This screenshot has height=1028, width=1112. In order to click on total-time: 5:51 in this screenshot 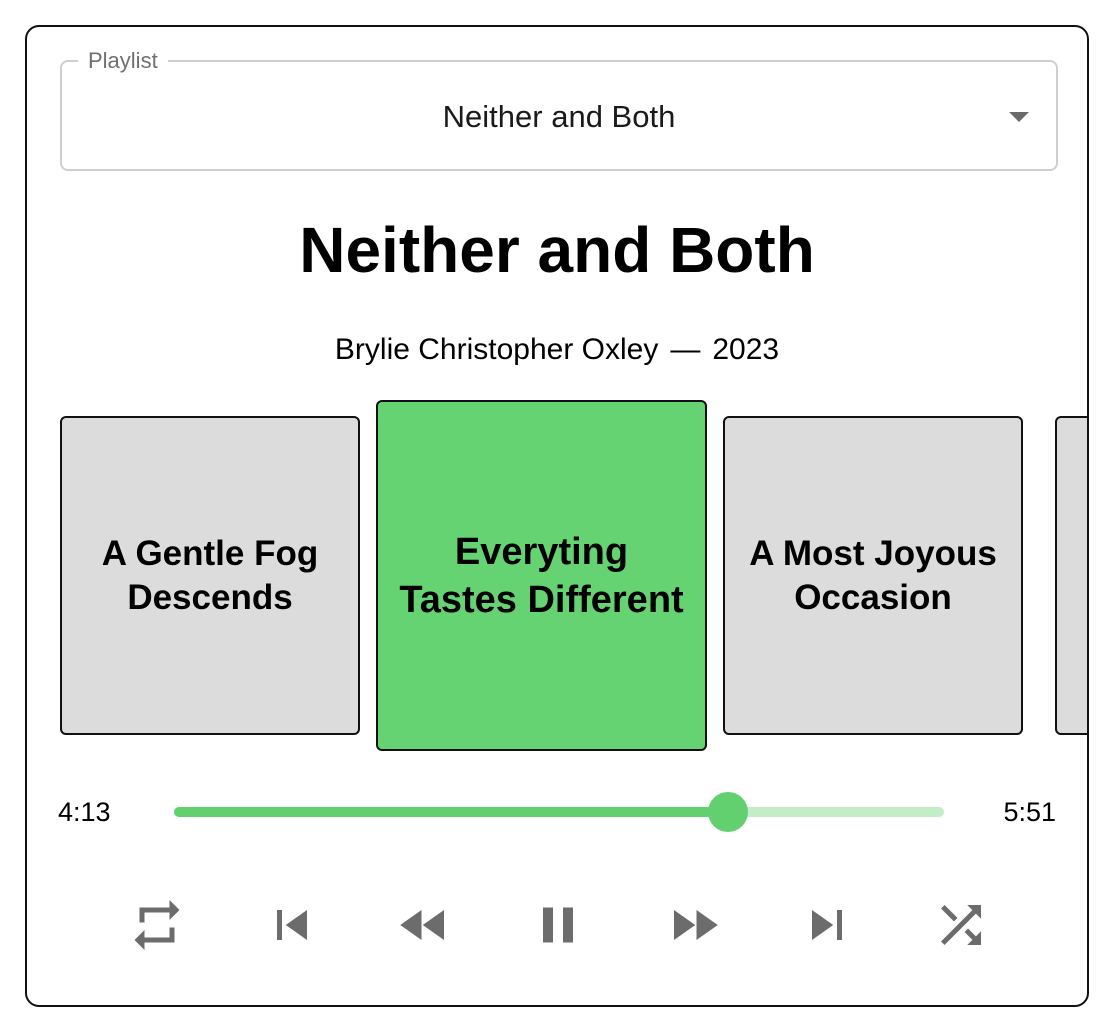, I will do `click(1029, 812)`.